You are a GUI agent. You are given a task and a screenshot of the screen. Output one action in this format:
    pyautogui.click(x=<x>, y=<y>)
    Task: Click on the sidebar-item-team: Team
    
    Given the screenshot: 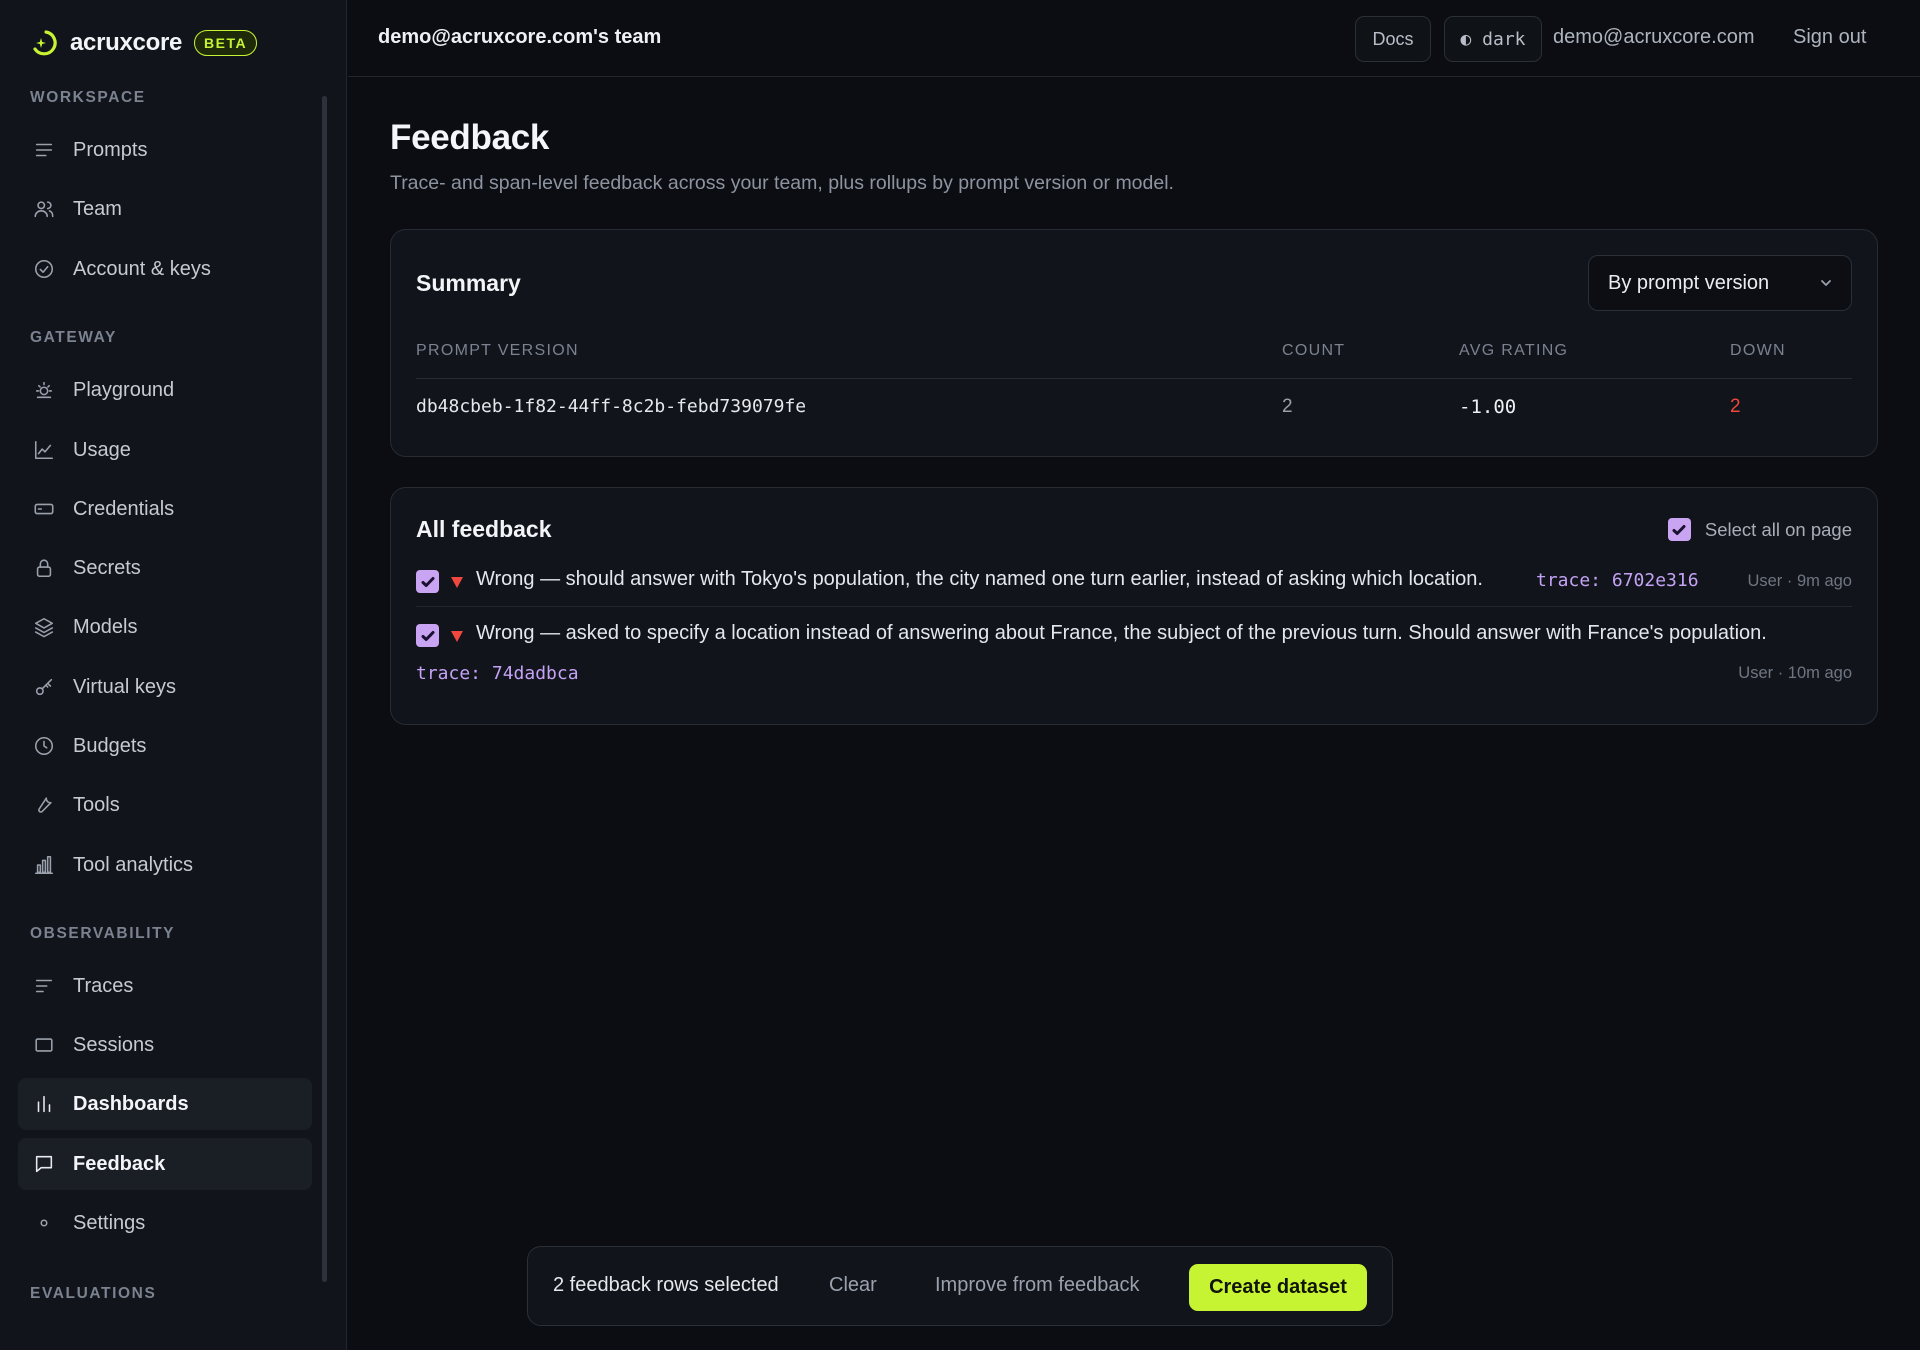 What is the action you would take?
    pyautogui.click(x=165, y=209)
    